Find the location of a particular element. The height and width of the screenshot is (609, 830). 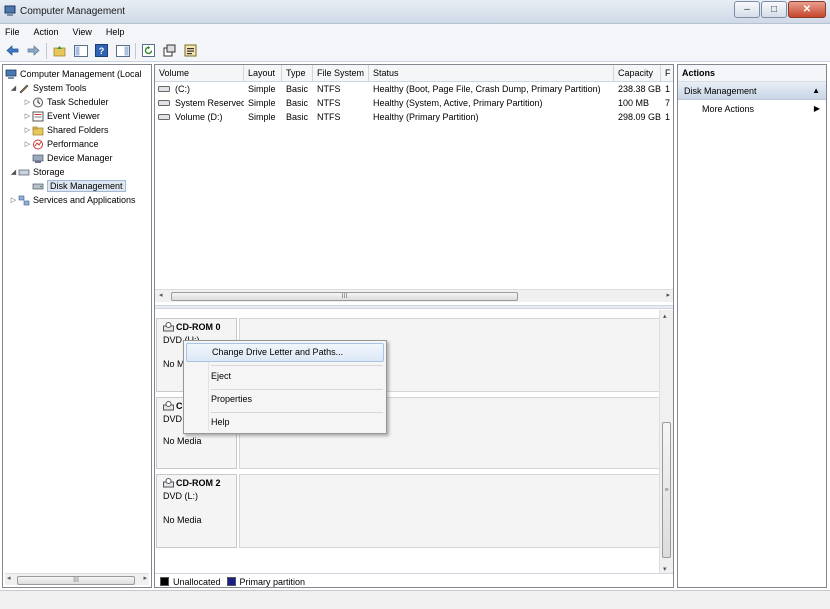

show-hide-action-pane-icon is located at coordinates (122, 50).